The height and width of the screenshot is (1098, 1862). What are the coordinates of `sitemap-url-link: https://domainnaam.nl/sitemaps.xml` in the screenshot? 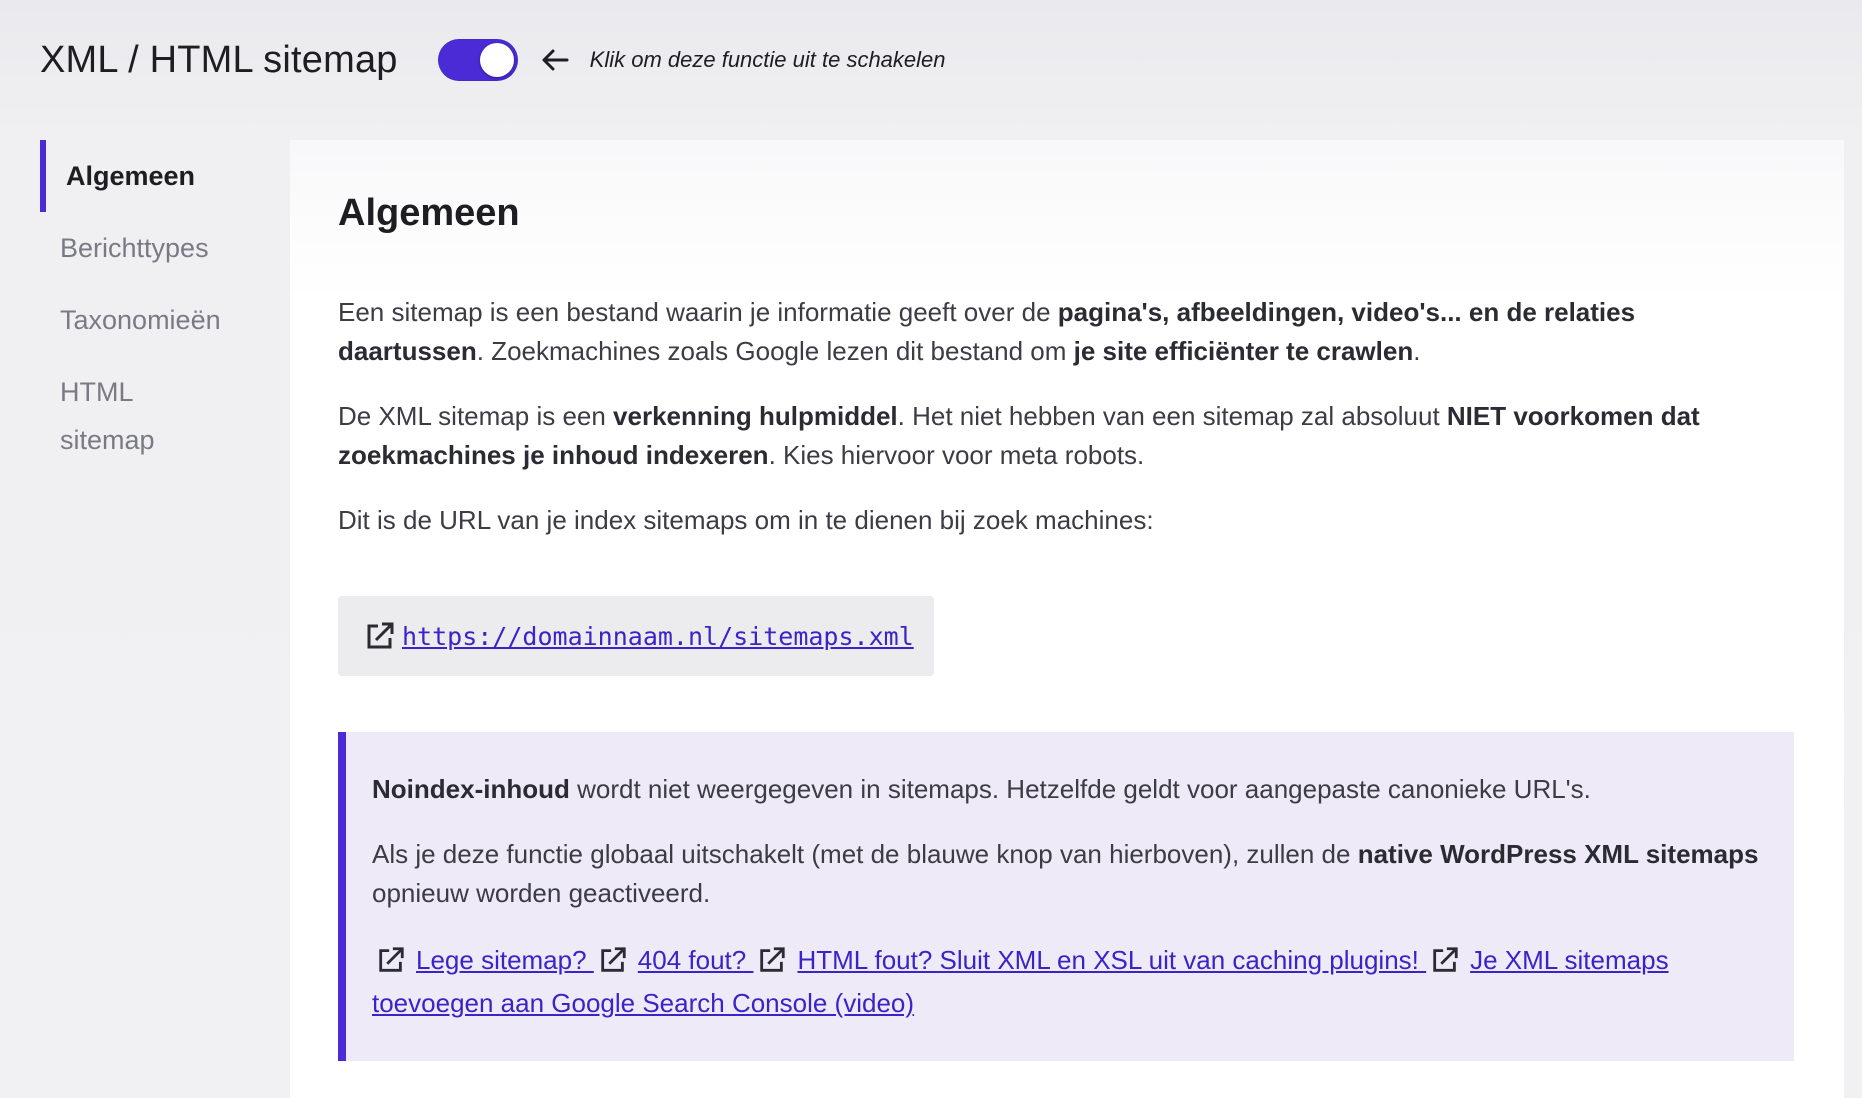 It's located at (658, 636).